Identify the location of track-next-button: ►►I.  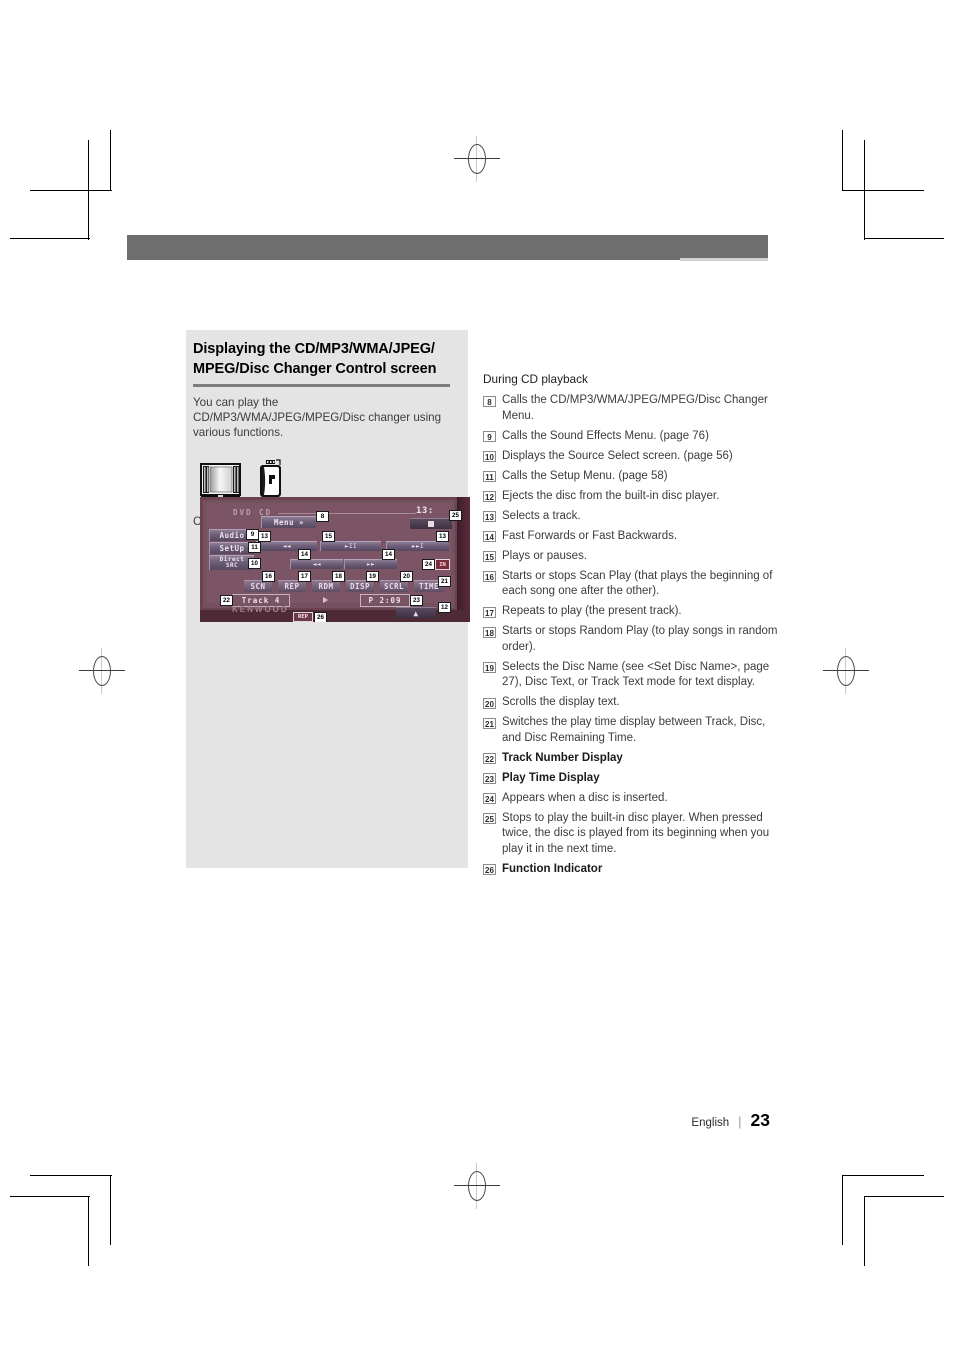
(417, 546).